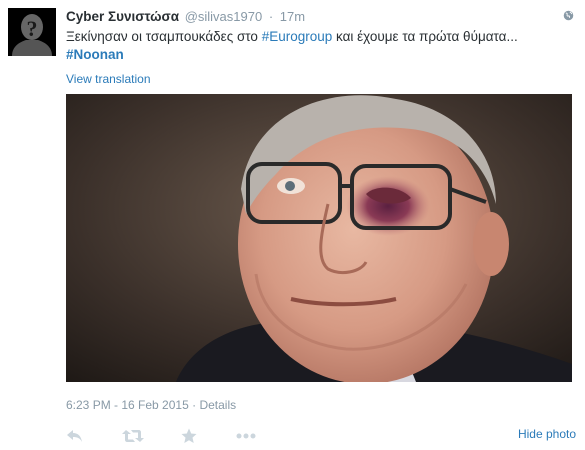 The height and width of the screenshot is (450, 585). What do you see at coordinates (164, 36) in the screenshot?
I see `tweet-text-part1: Ξεκίνησαν οι τσαμπουκάδες στο` at bounding box center [164, 36].